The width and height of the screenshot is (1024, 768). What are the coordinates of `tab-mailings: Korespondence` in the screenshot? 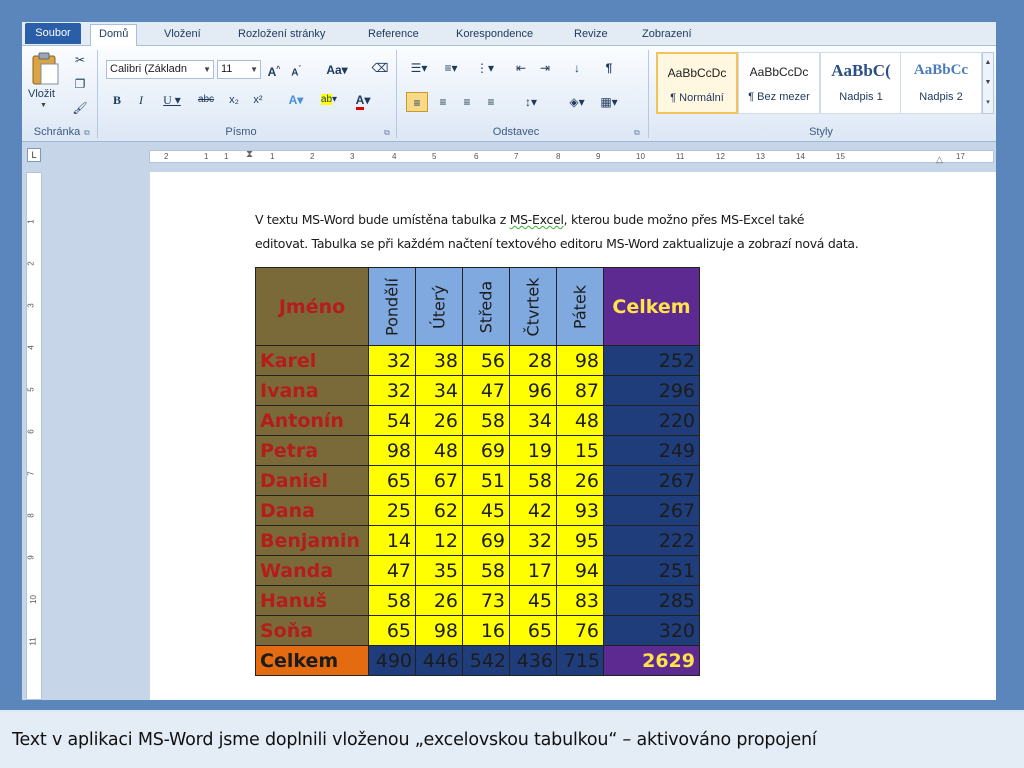 It's located at (494, 35).